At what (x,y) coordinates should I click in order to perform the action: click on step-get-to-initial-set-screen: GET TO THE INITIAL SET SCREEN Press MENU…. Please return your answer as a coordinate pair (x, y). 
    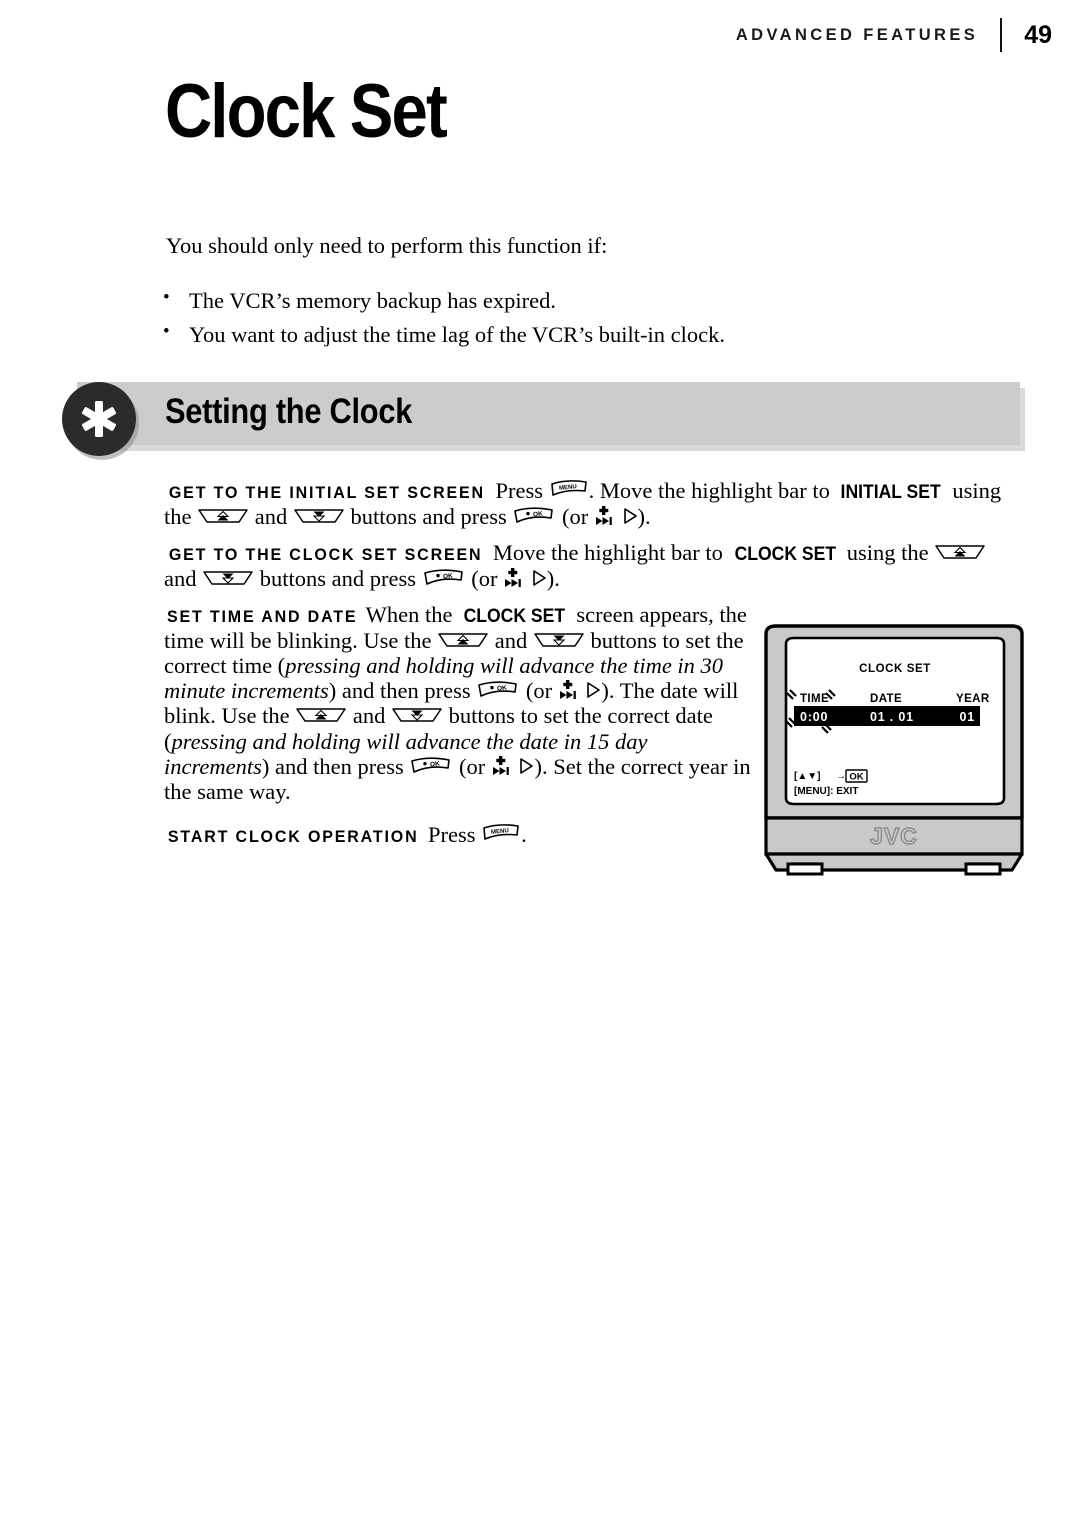
    Looking at the image, I should click on (586, 503).